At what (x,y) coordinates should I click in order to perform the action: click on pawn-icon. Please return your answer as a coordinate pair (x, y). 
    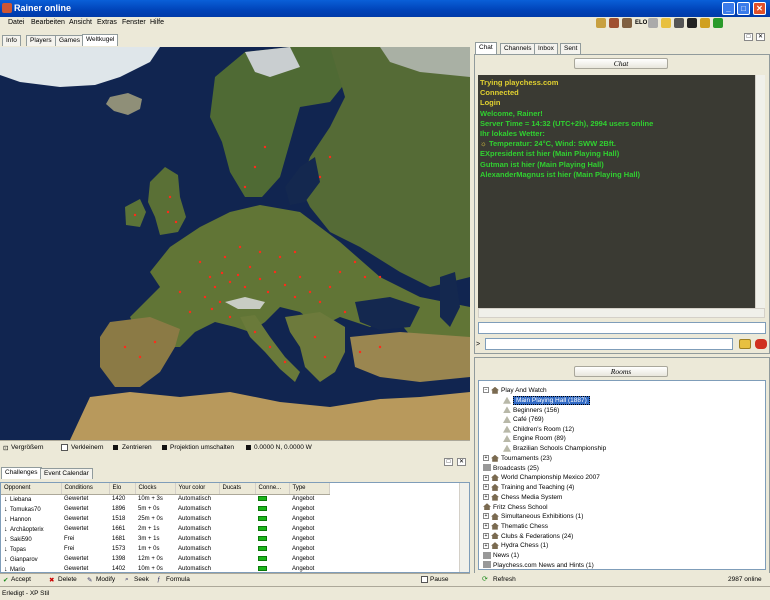
    Looking at the image, I should click on (679, 23).